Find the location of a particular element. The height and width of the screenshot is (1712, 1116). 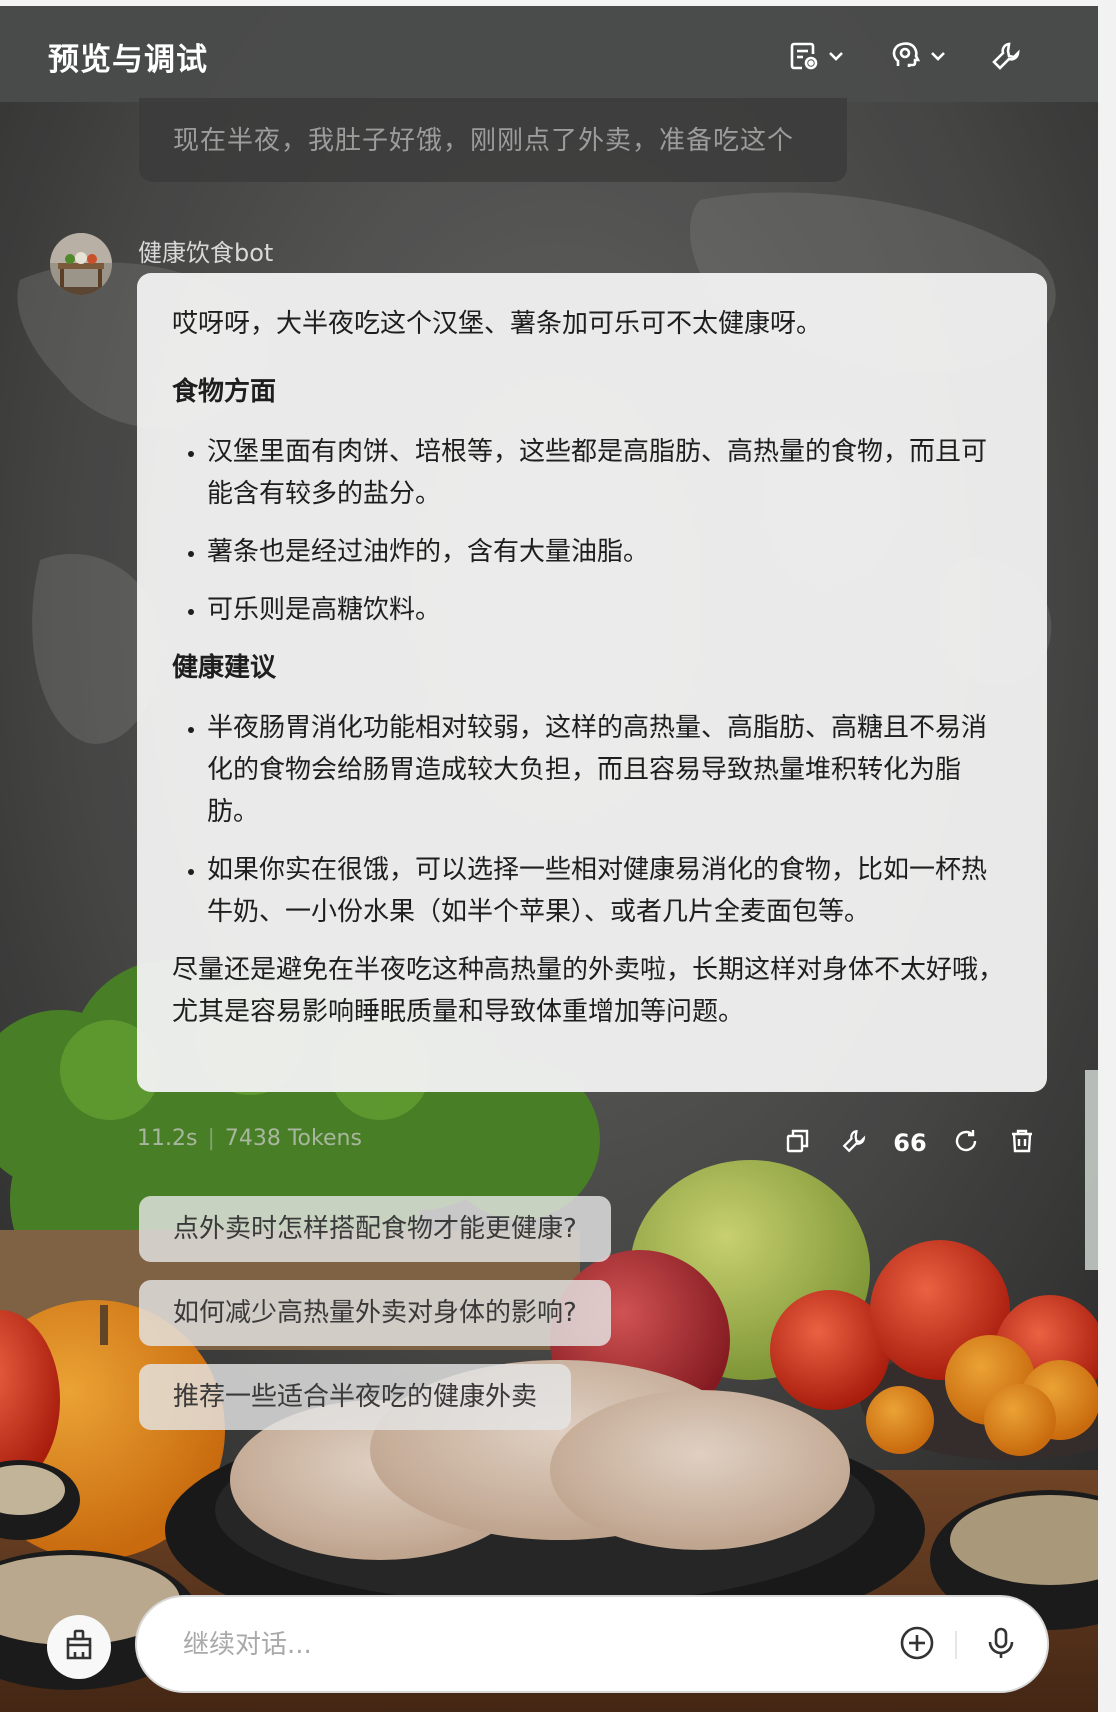

quote-button: 66 is located at coordinates (910, 1143).